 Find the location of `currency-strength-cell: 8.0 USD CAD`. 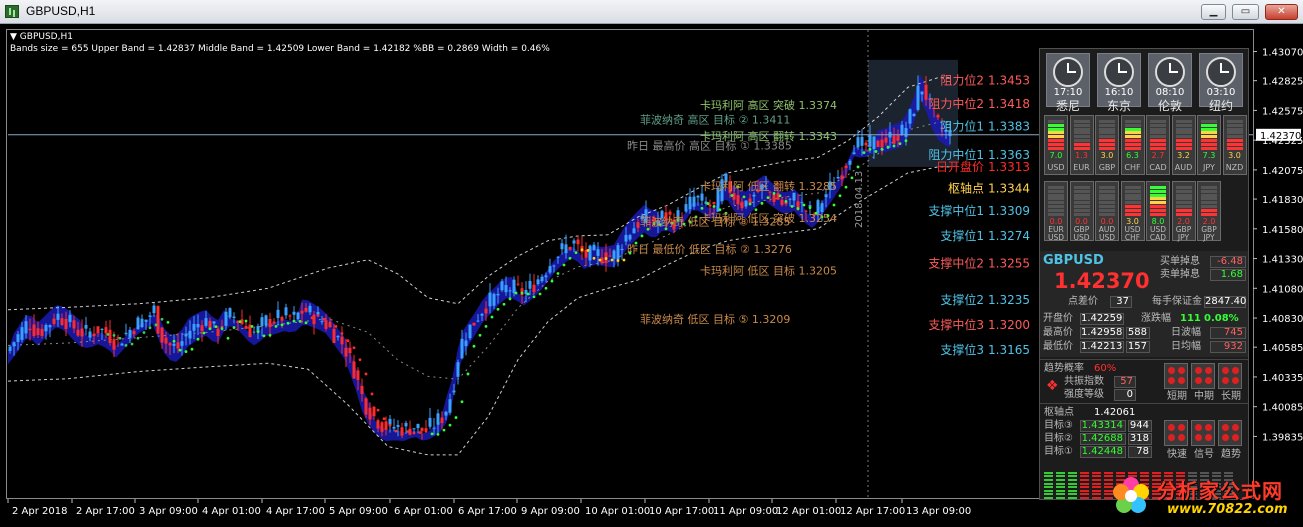

currency-strength-cell: 8.0 USD CAD is located at coordinates (1158, 211).